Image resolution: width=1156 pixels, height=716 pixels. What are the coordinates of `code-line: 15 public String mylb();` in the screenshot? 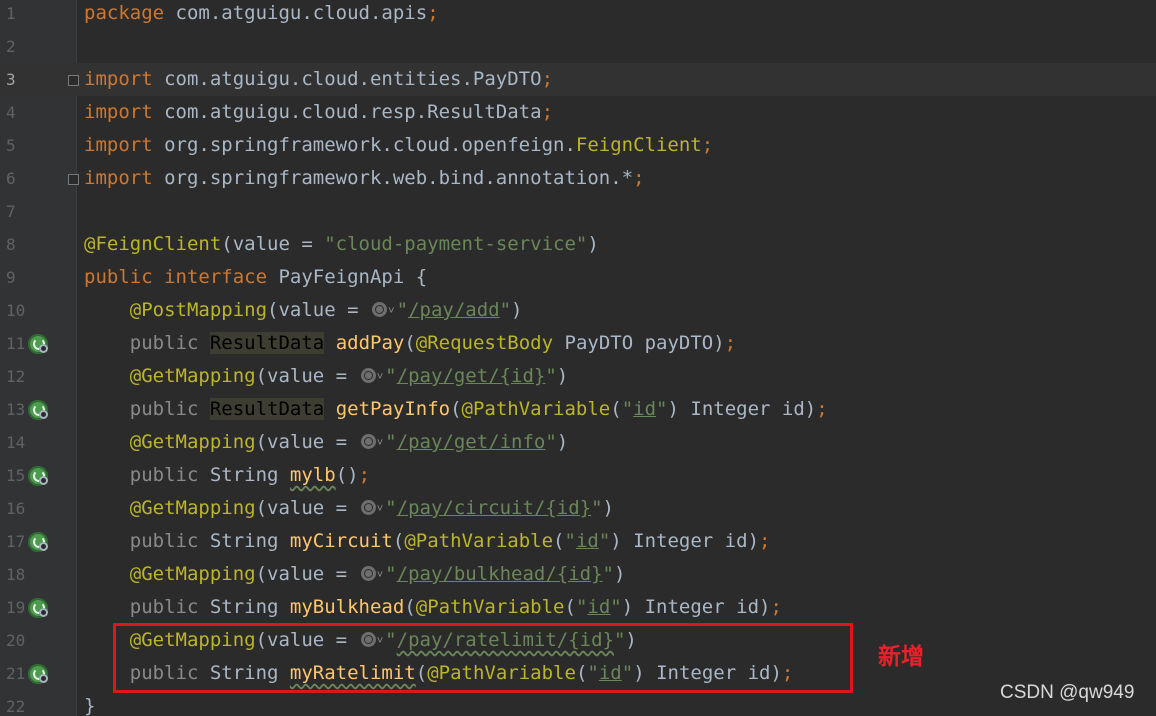 It's located at (578, 475).